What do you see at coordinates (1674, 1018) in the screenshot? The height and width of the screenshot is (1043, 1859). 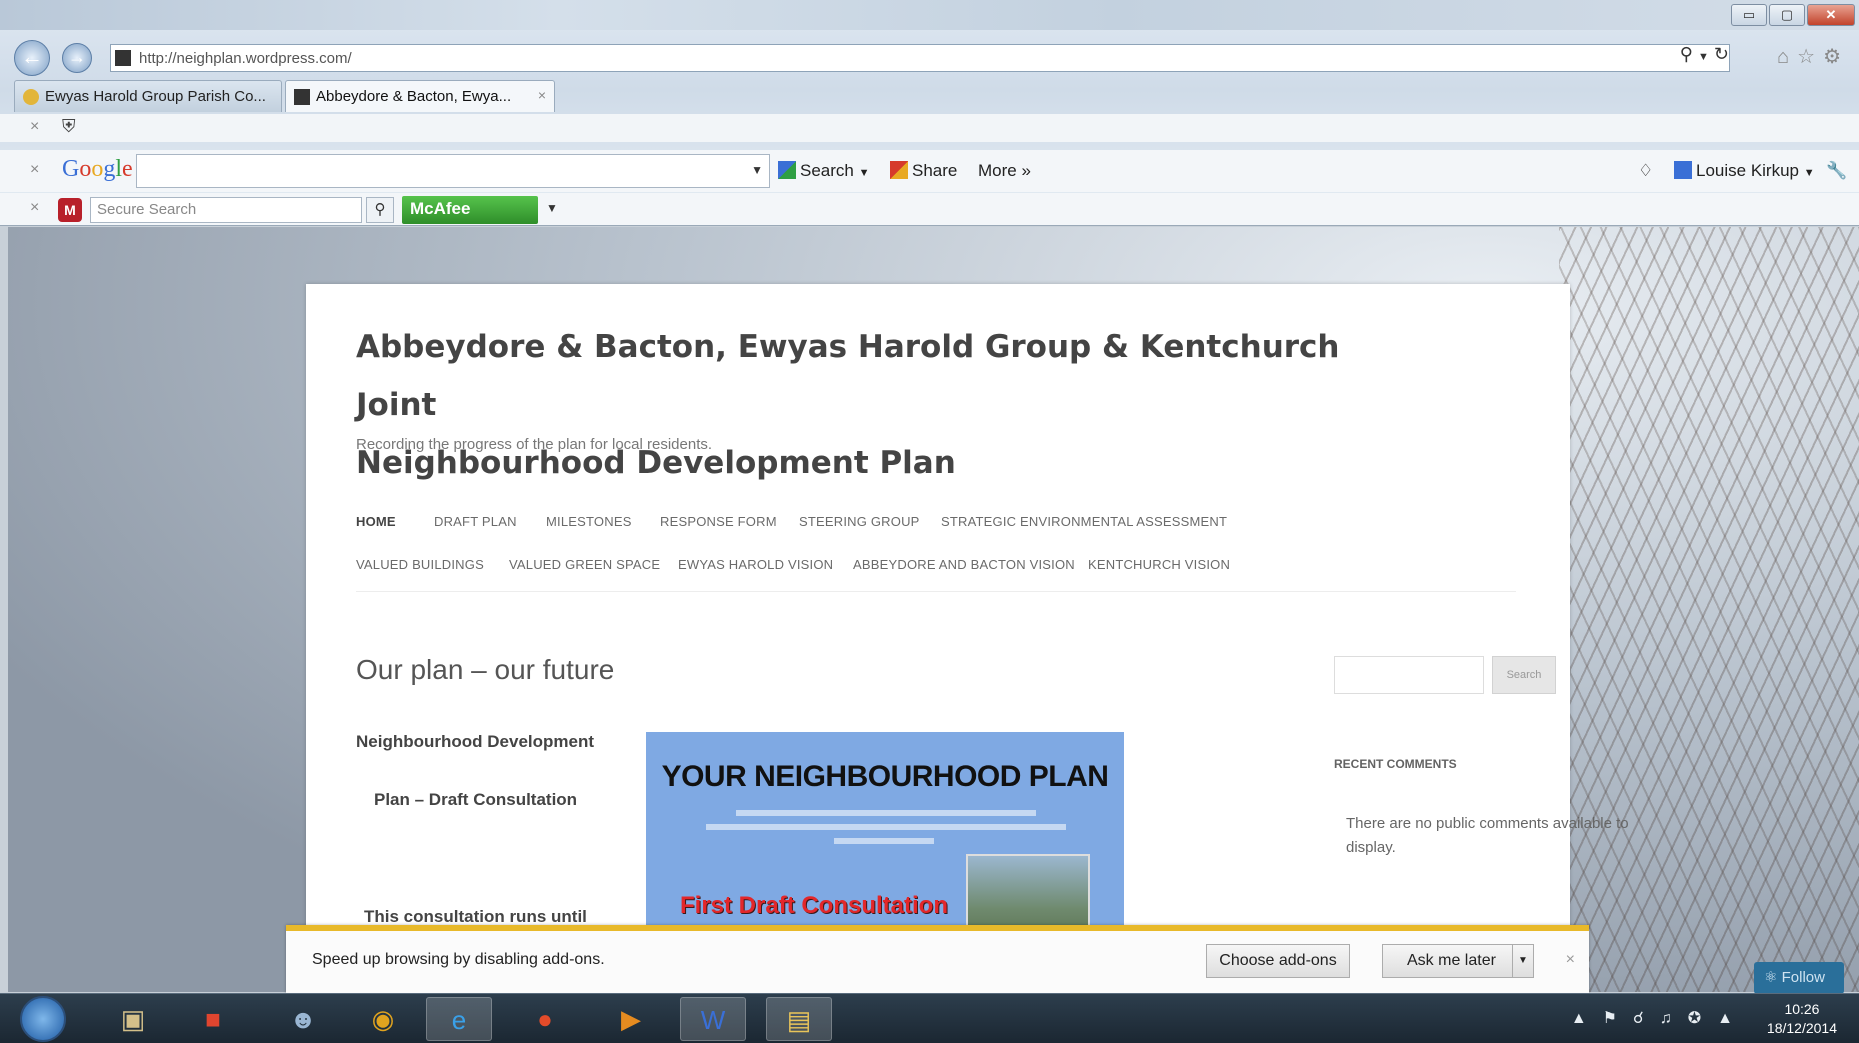 I see `volume-icon: ♫` at bounding box center [1674, 1018].